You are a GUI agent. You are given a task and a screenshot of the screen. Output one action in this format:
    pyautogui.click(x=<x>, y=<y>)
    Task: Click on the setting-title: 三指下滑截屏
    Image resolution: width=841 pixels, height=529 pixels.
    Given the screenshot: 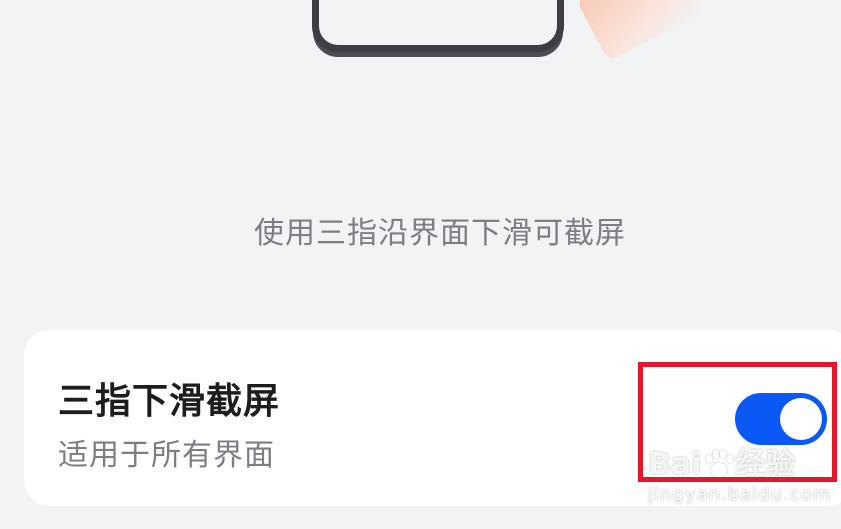 What is the action you would take?
    pyautogui.click(x=169, y=401)
    